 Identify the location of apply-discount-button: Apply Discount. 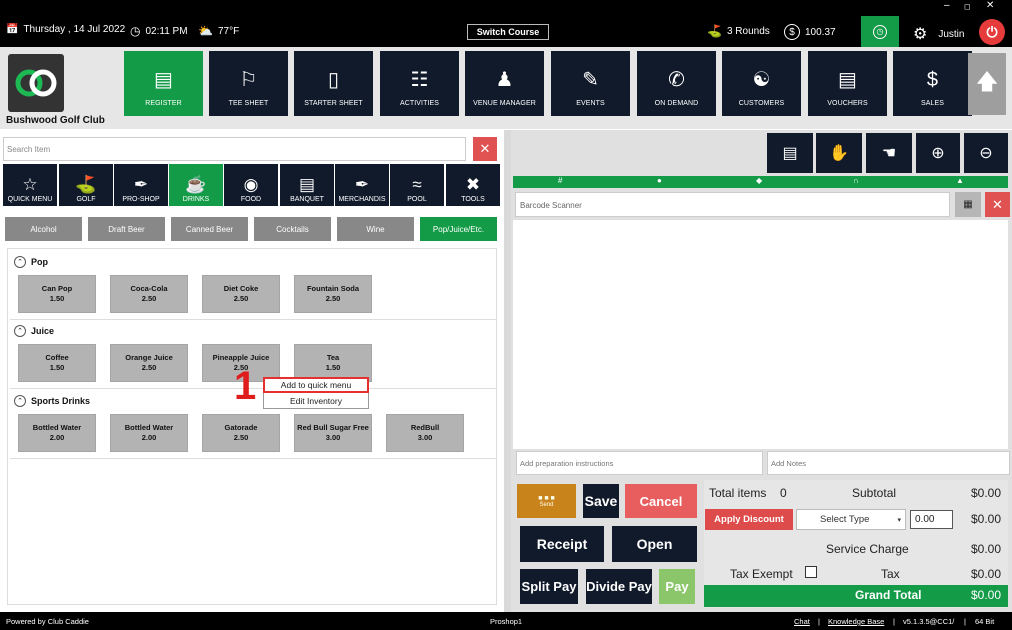
(749, 519).